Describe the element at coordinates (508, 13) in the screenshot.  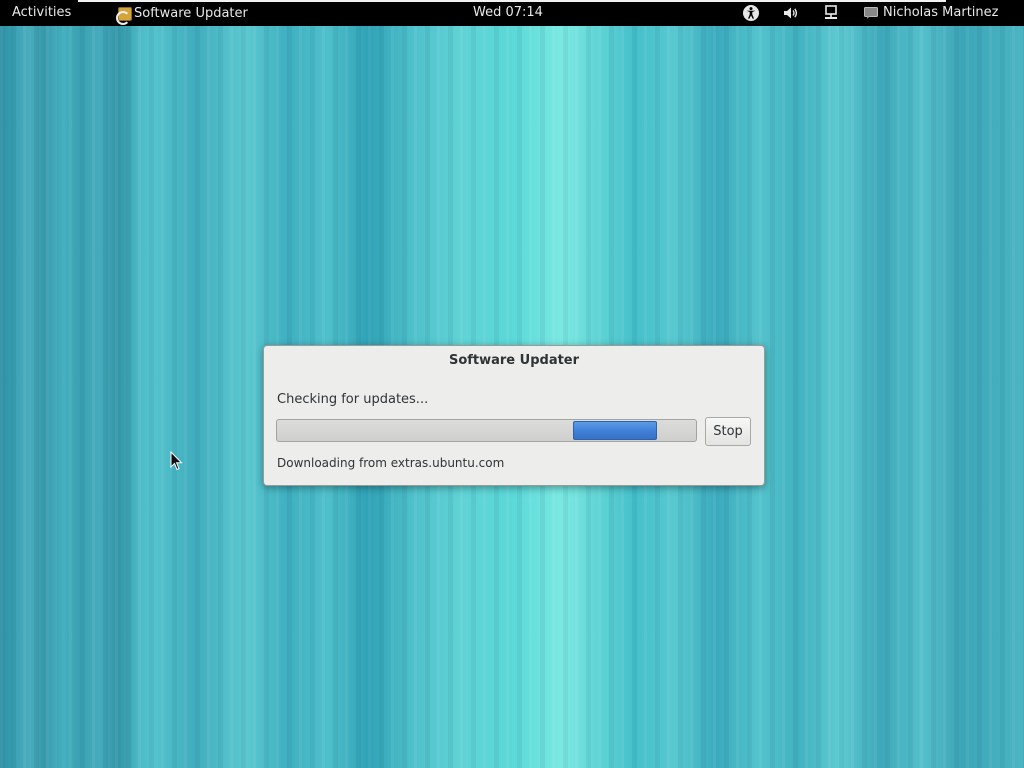
I see `clock: Wed 07:14` at that location.